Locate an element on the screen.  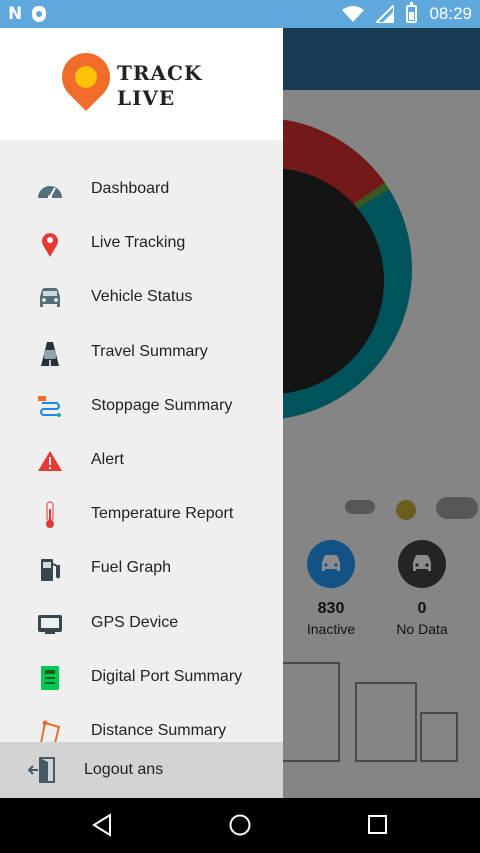
drawer-header: TRACK LIVE is located at coordinates (141, 84).